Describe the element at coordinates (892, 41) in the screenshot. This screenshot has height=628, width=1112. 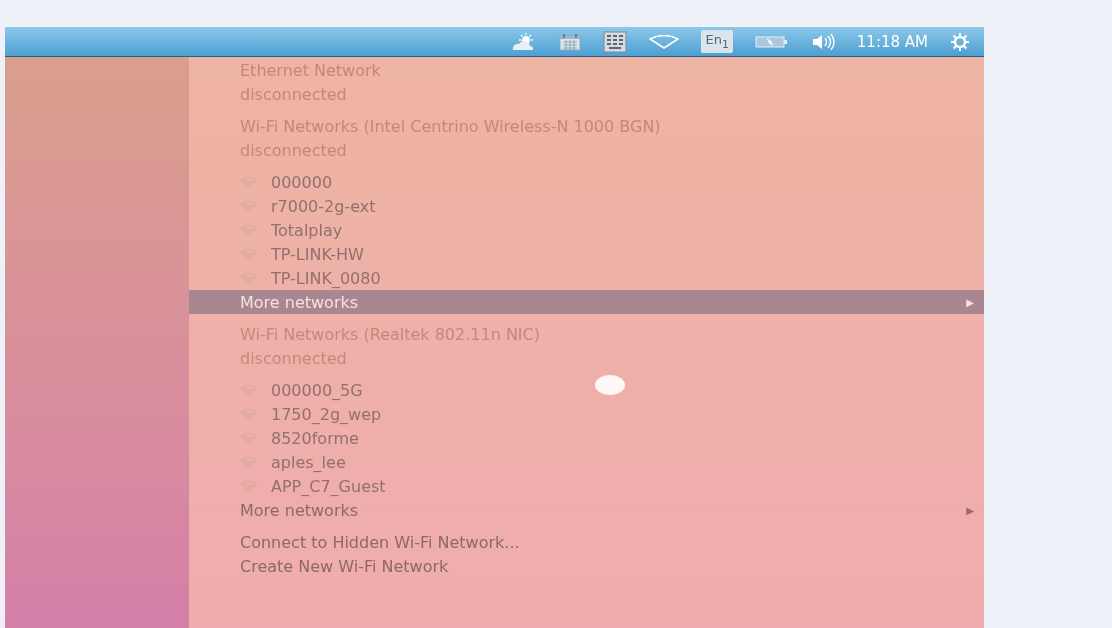
I see `clock-text: 11:18 AM` at that location.